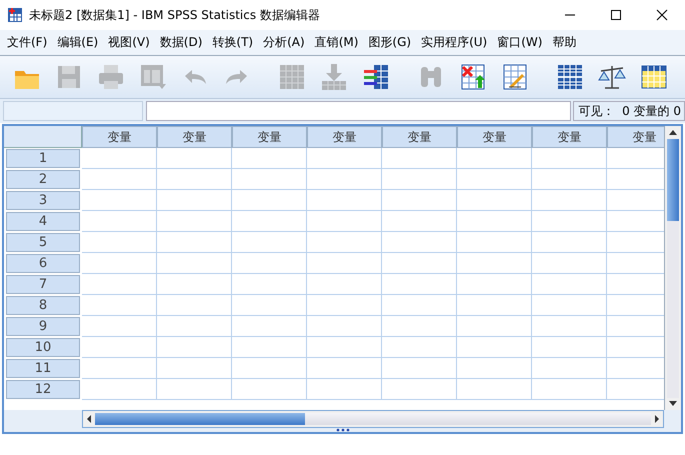  I want to click on menu-item: 分析(A), so click(286, 42).